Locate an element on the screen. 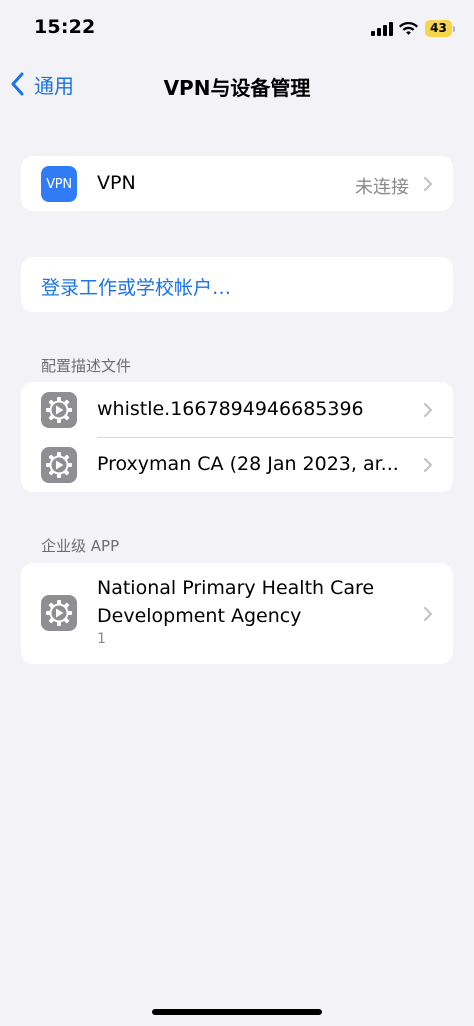  vpn-icon: VPN is located at coordinates (59, 184).